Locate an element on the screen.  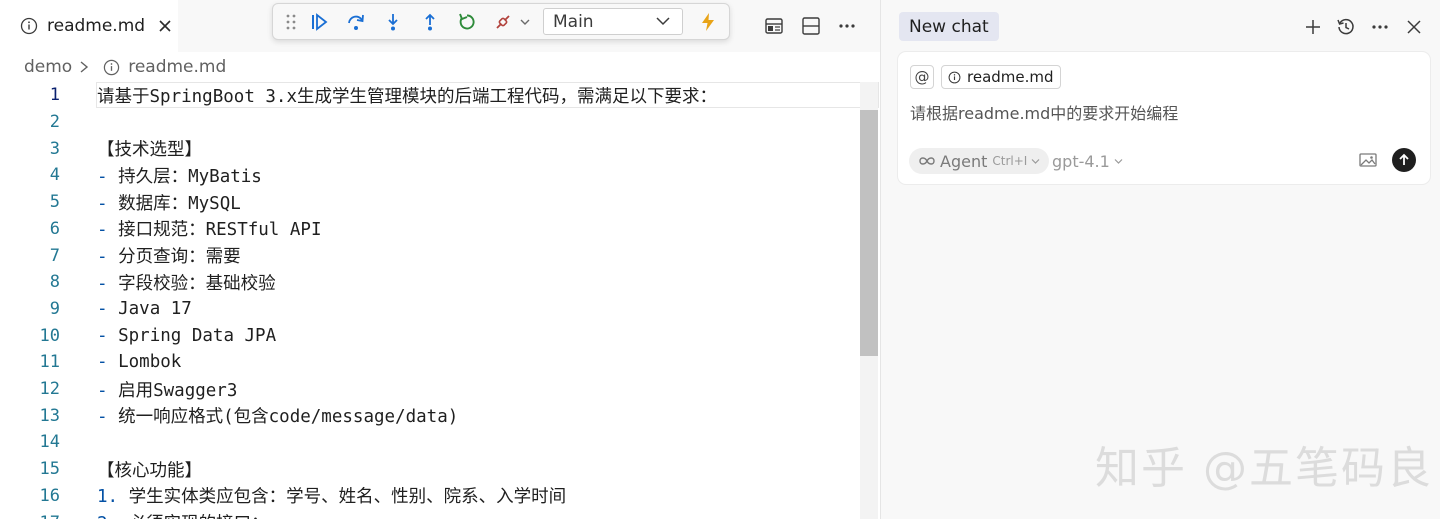
code-line: 7 - 分页查询：需要 is located at coordinates (430, 255).